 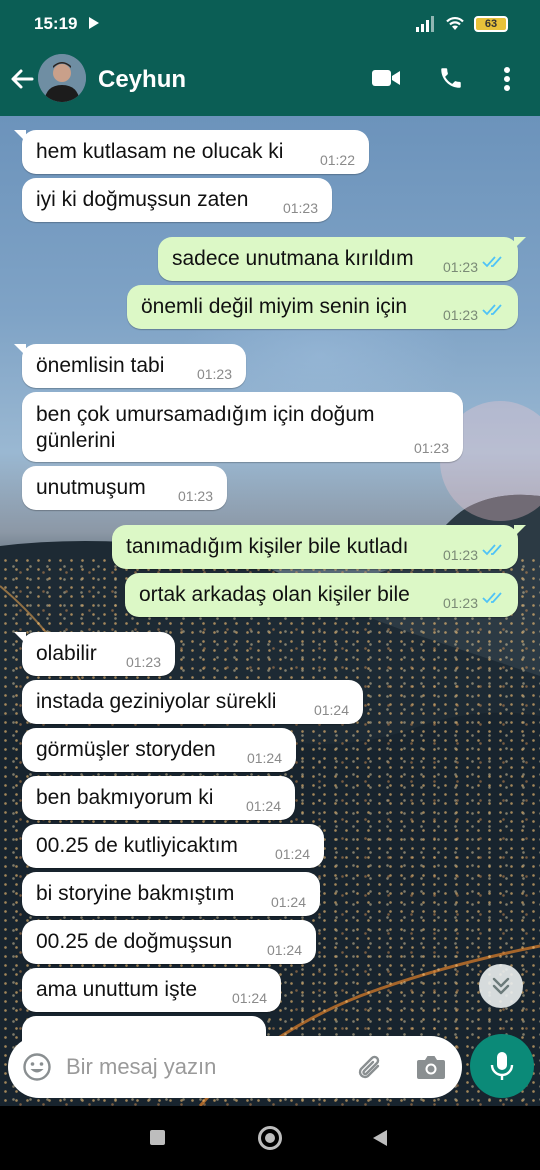 I want to click on back-arrow-icon, so click(x=22, y=81).